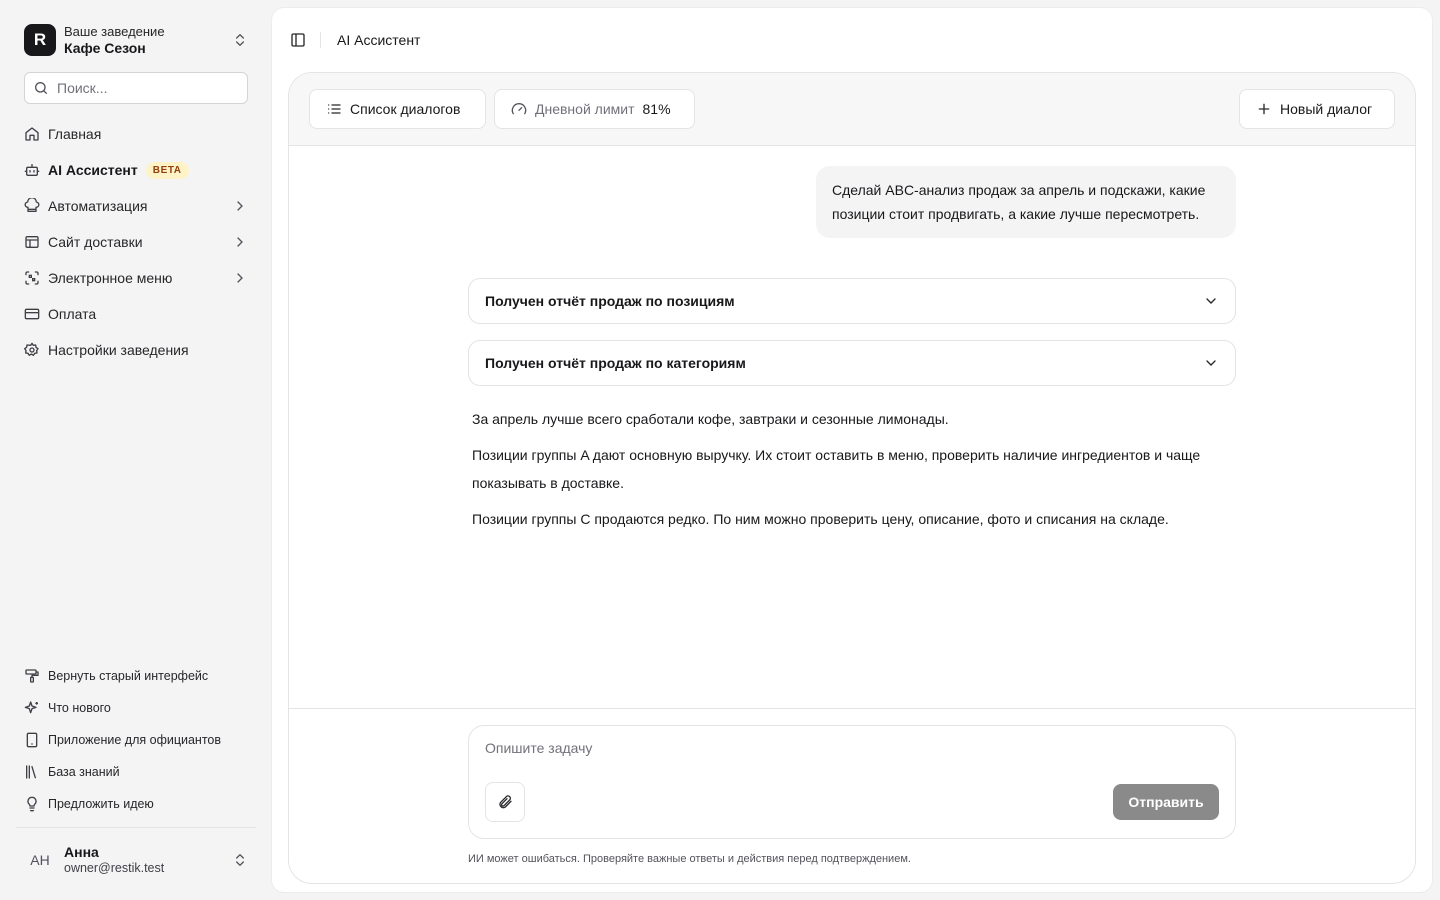 This screenshot has height=900, width=1440. Describe the element at coordinates (32, 278) in the screenshot. I see `qr-scan-icon` at that location.